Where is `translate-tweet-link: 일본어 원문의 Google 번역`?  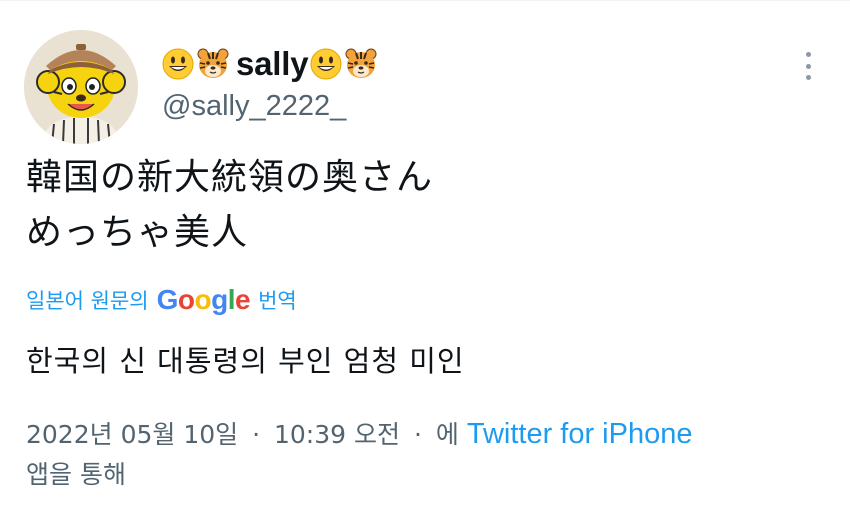
translate-tweet-link: 일본어 원문의 Google 번역 is located at coordinates (161, 300).